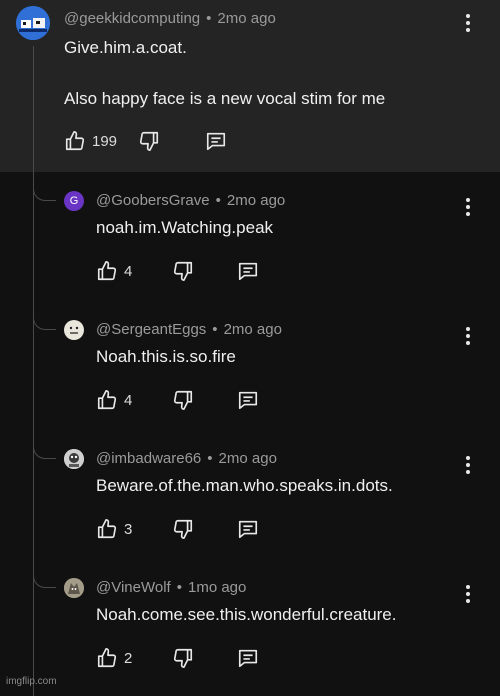  Describe the element at coordinates (105, 141) in the screenshot. I see `like-count: 199` at that location.